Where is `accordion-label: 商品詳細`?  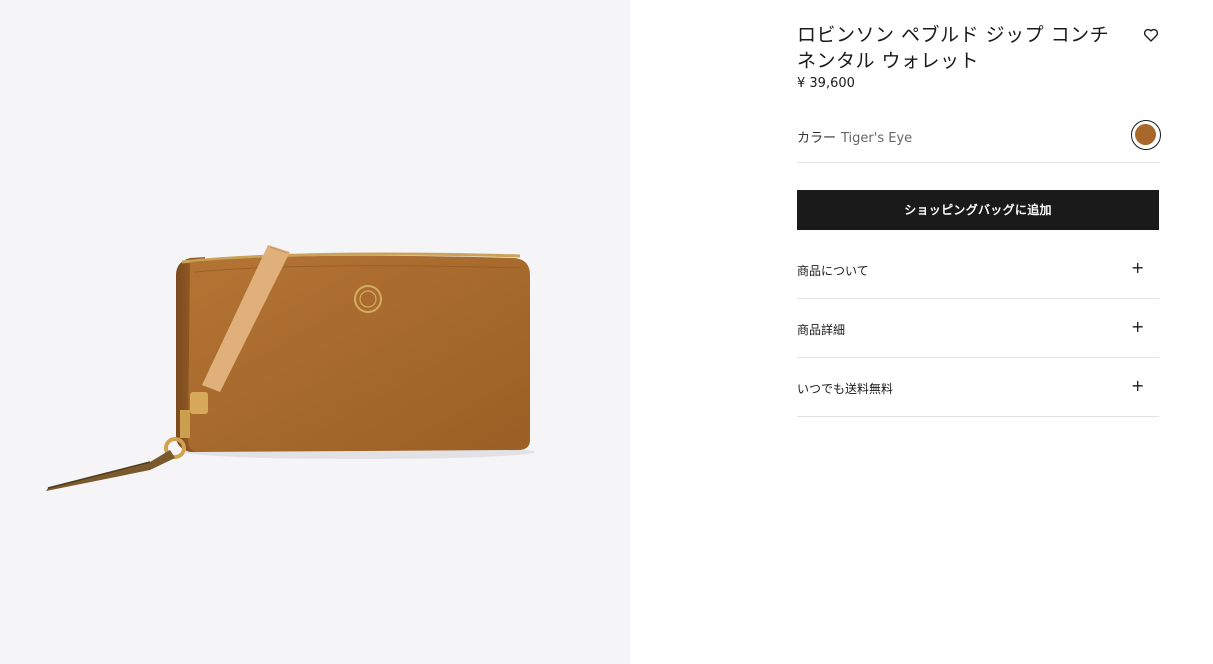
accordion-label: 商品詳細 is located at coordinates (821, 330).